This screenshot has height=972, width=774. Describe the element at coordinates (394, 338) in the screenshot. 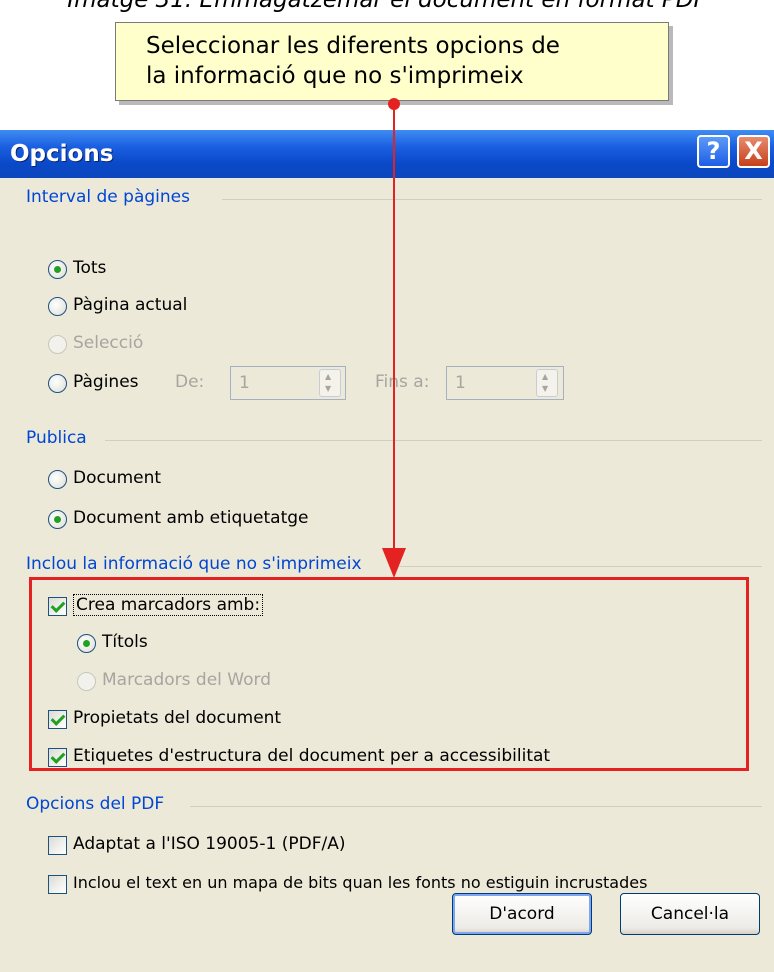

I see `annotation-arrow` at that location.